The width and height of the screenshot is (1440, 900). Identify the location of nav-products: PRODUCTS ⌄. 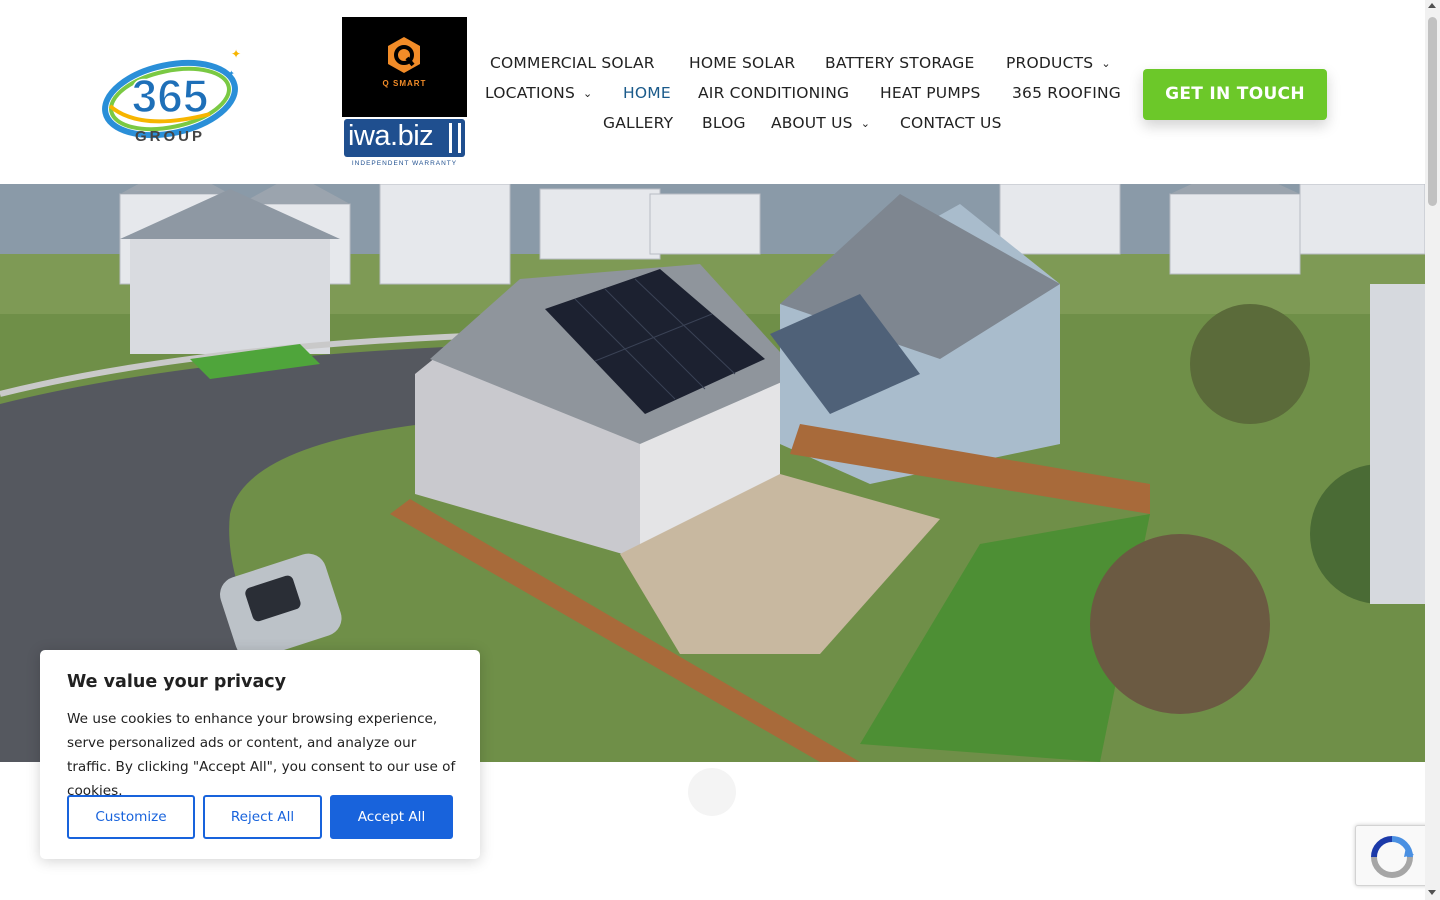
(1058, 63).